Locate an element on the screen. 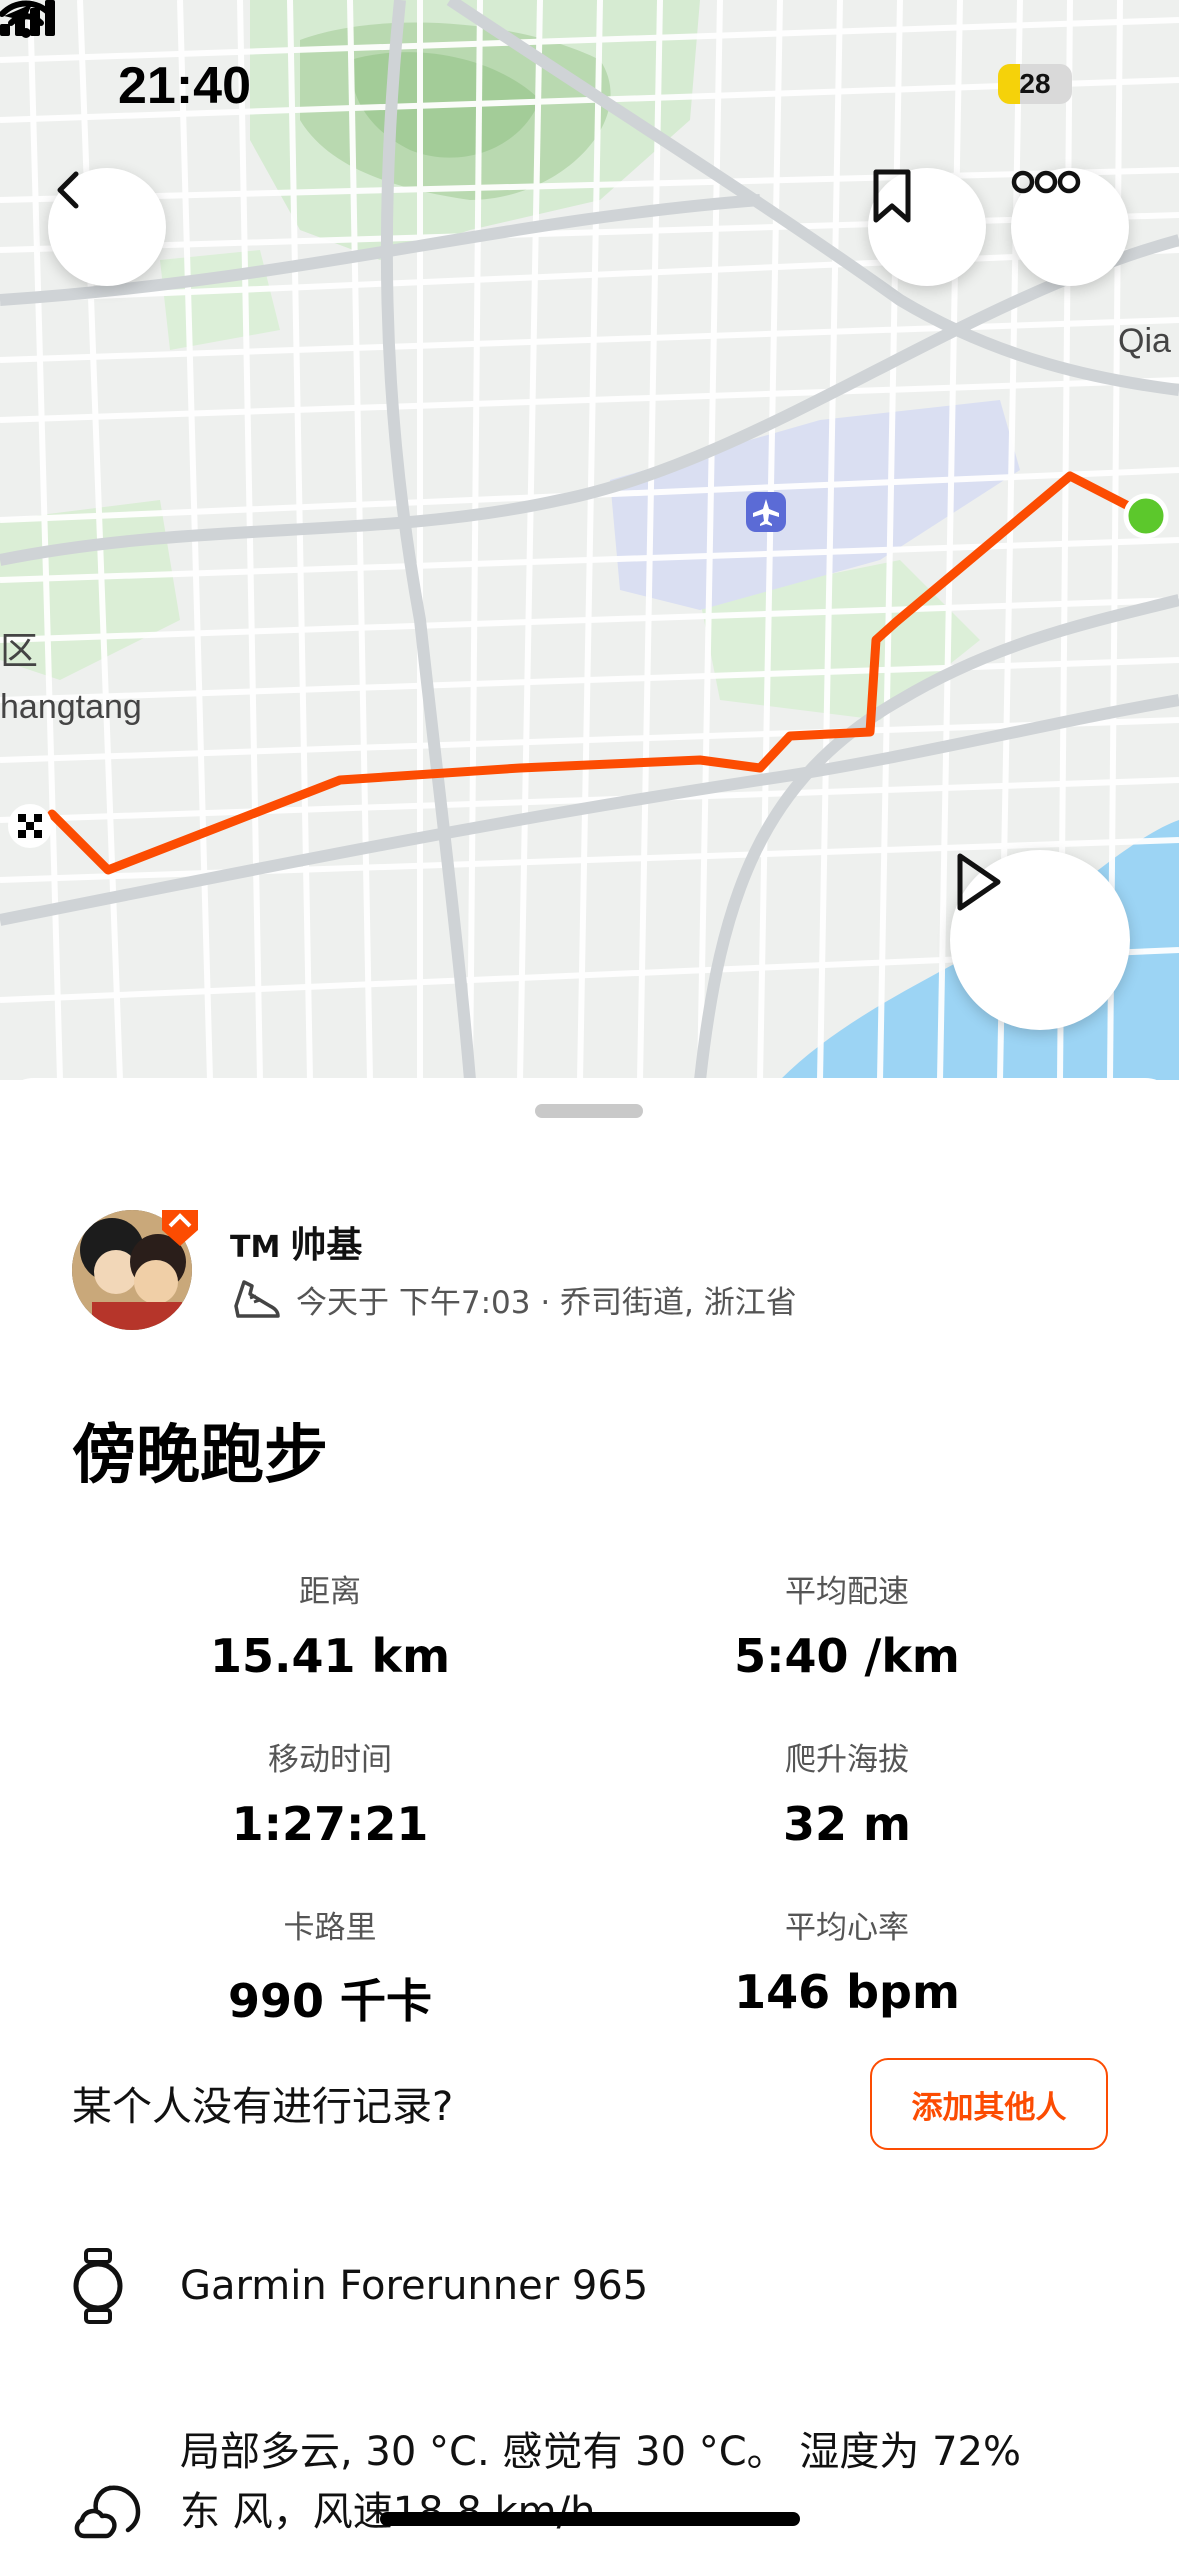 Image resolution: width=1179 pixels, height=2556 pixels. bookmark-icon is located at coordinates (892, 196).